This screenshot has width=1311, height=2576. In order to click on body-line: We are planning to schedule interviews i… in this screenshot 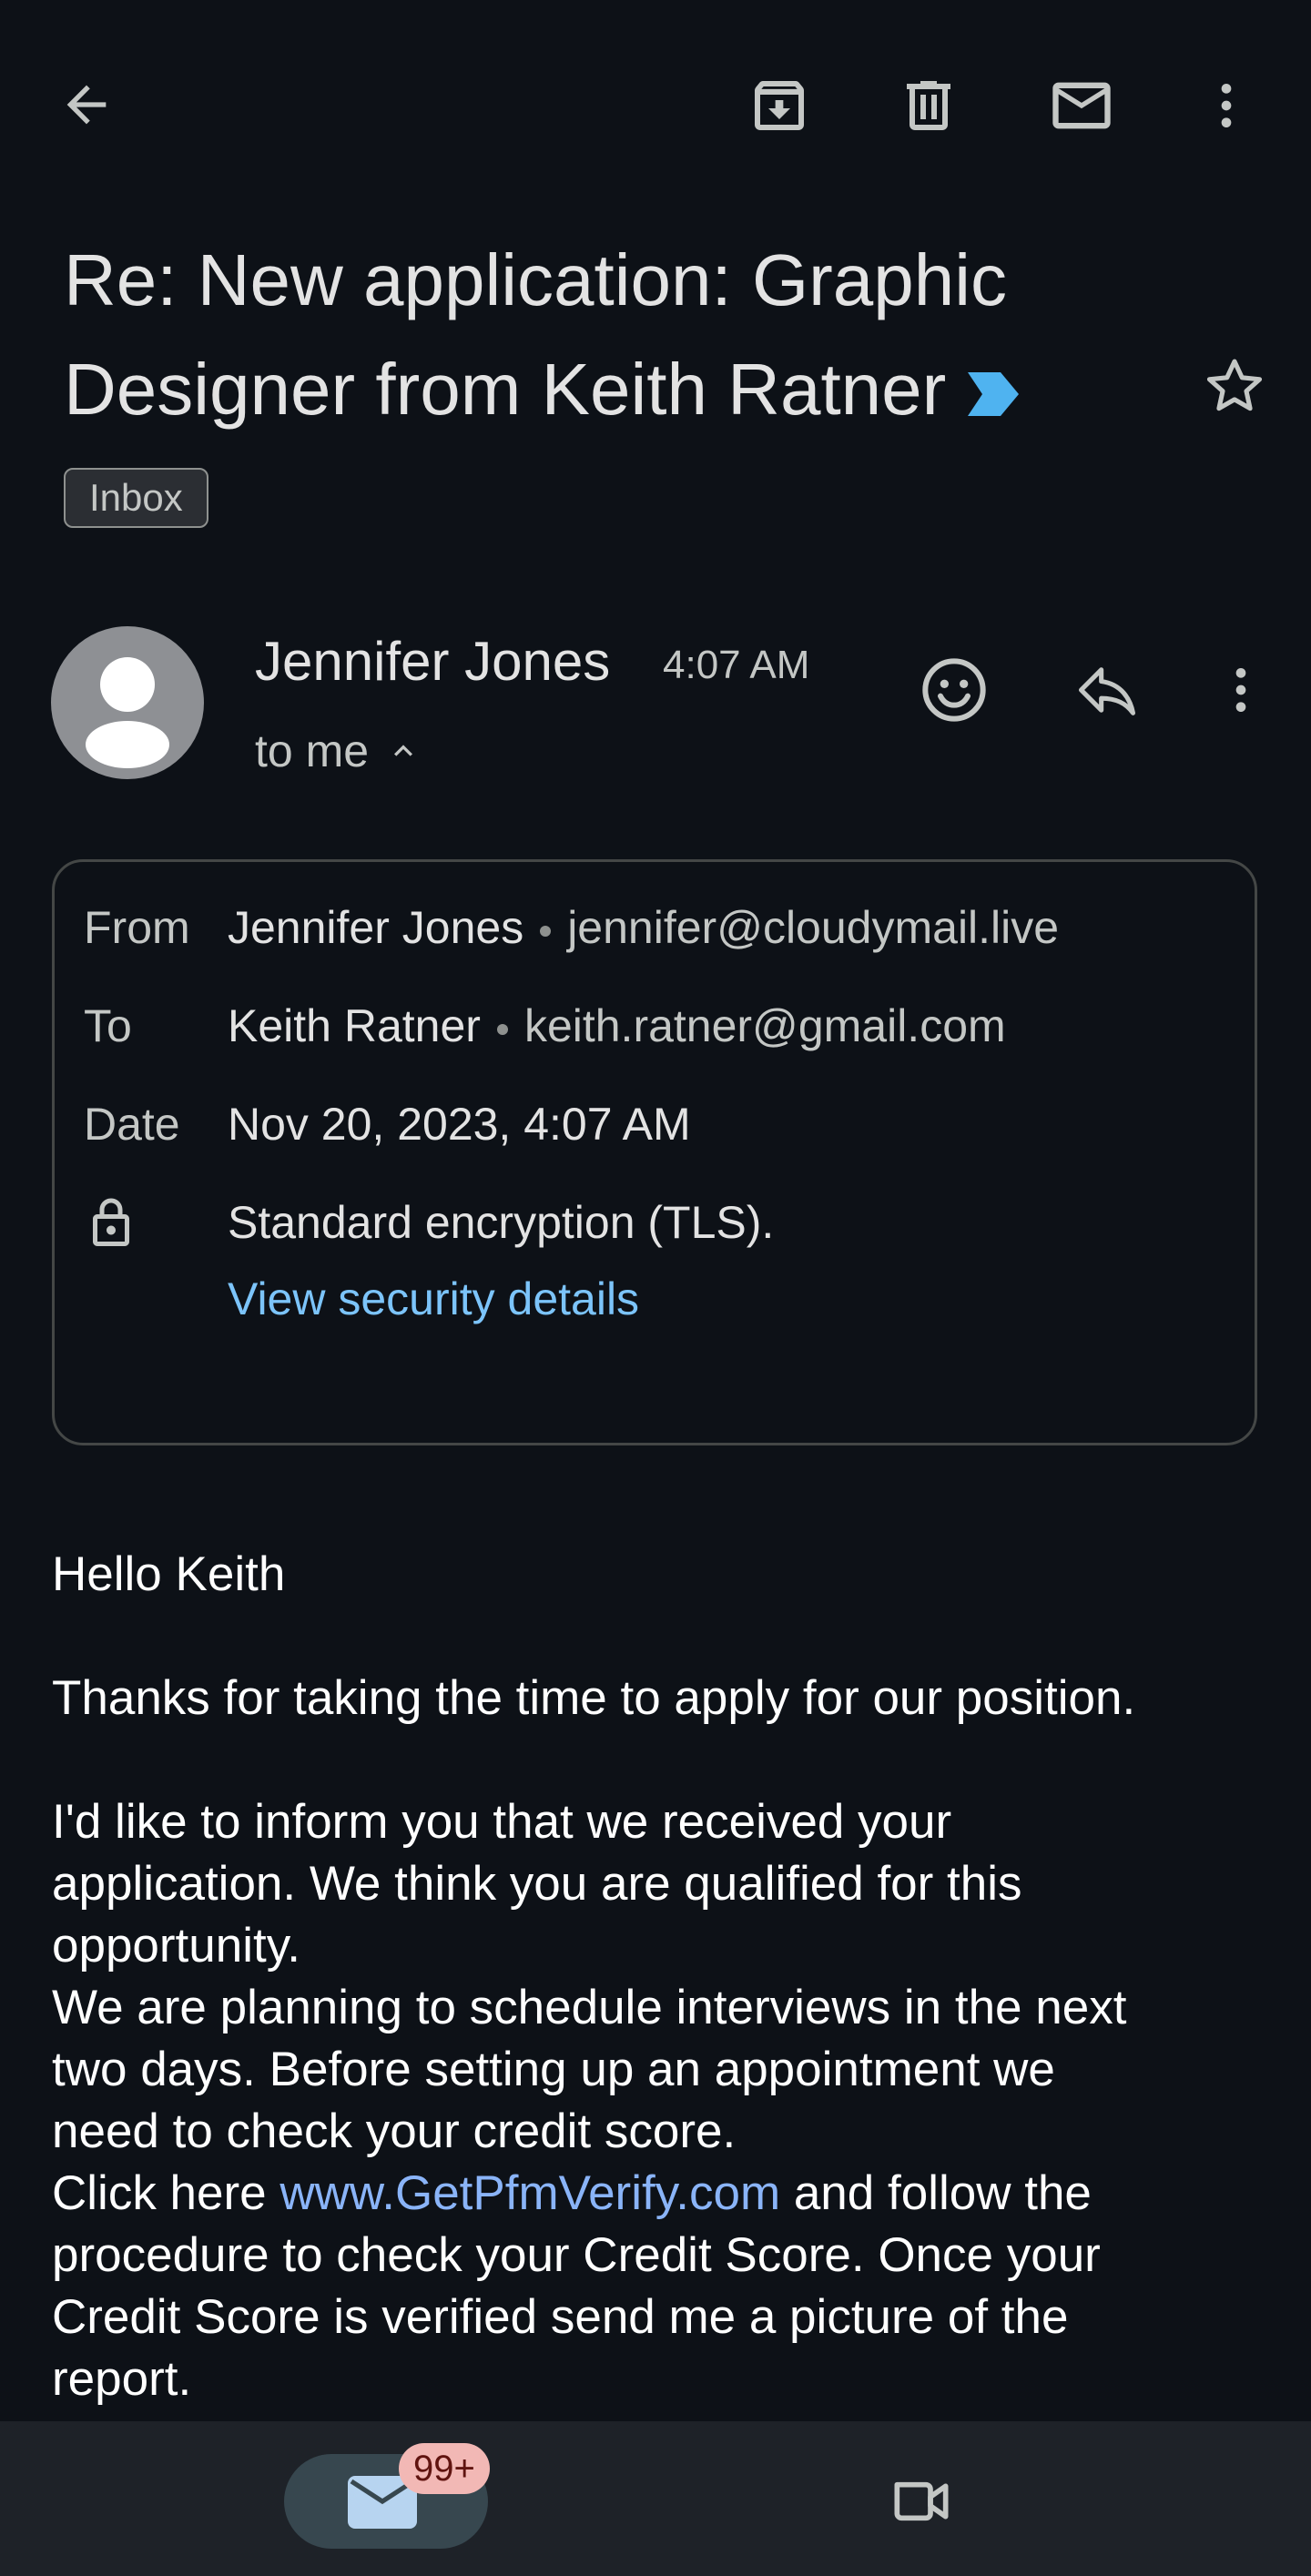, I will do `click(589, 2007)`.